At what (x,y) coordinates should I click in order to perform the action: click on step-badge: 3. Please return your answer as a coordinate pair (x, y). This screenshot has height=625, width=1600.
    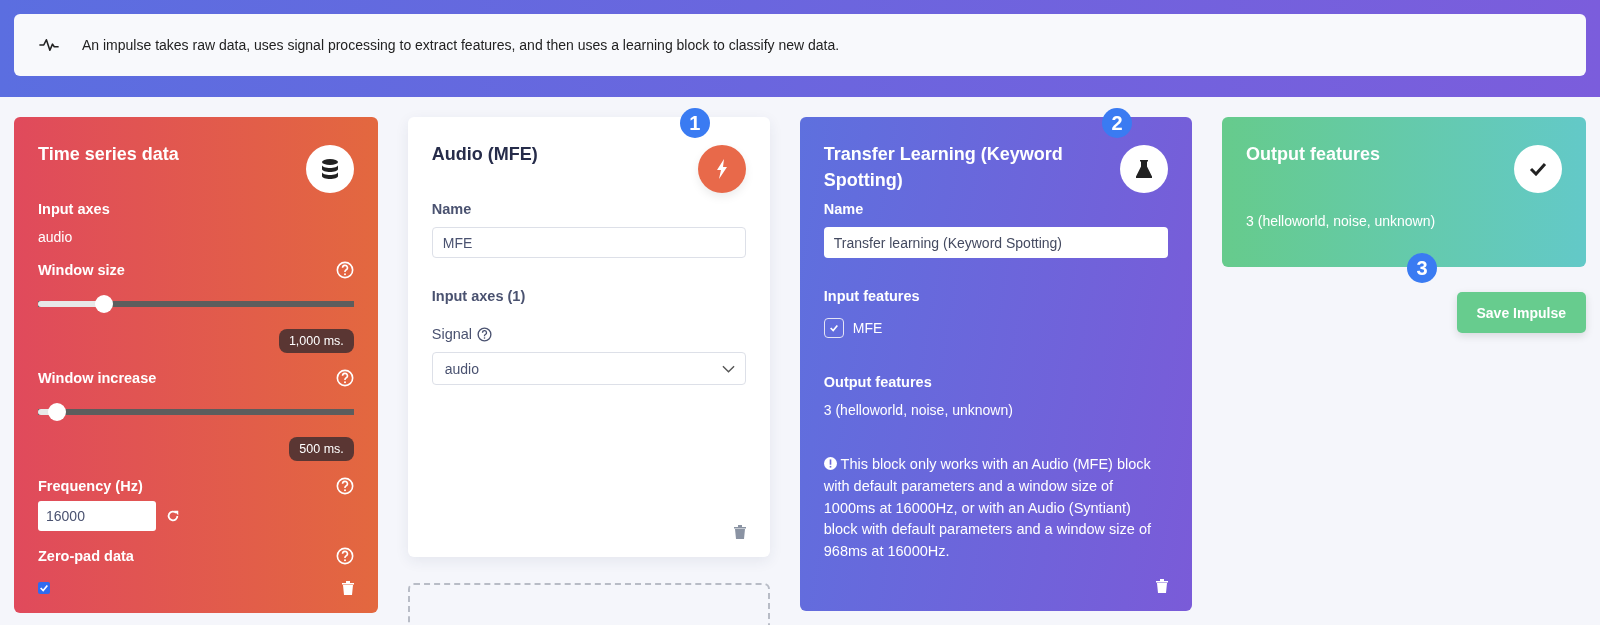
    Looking at the image, I should click on (1422, 268).